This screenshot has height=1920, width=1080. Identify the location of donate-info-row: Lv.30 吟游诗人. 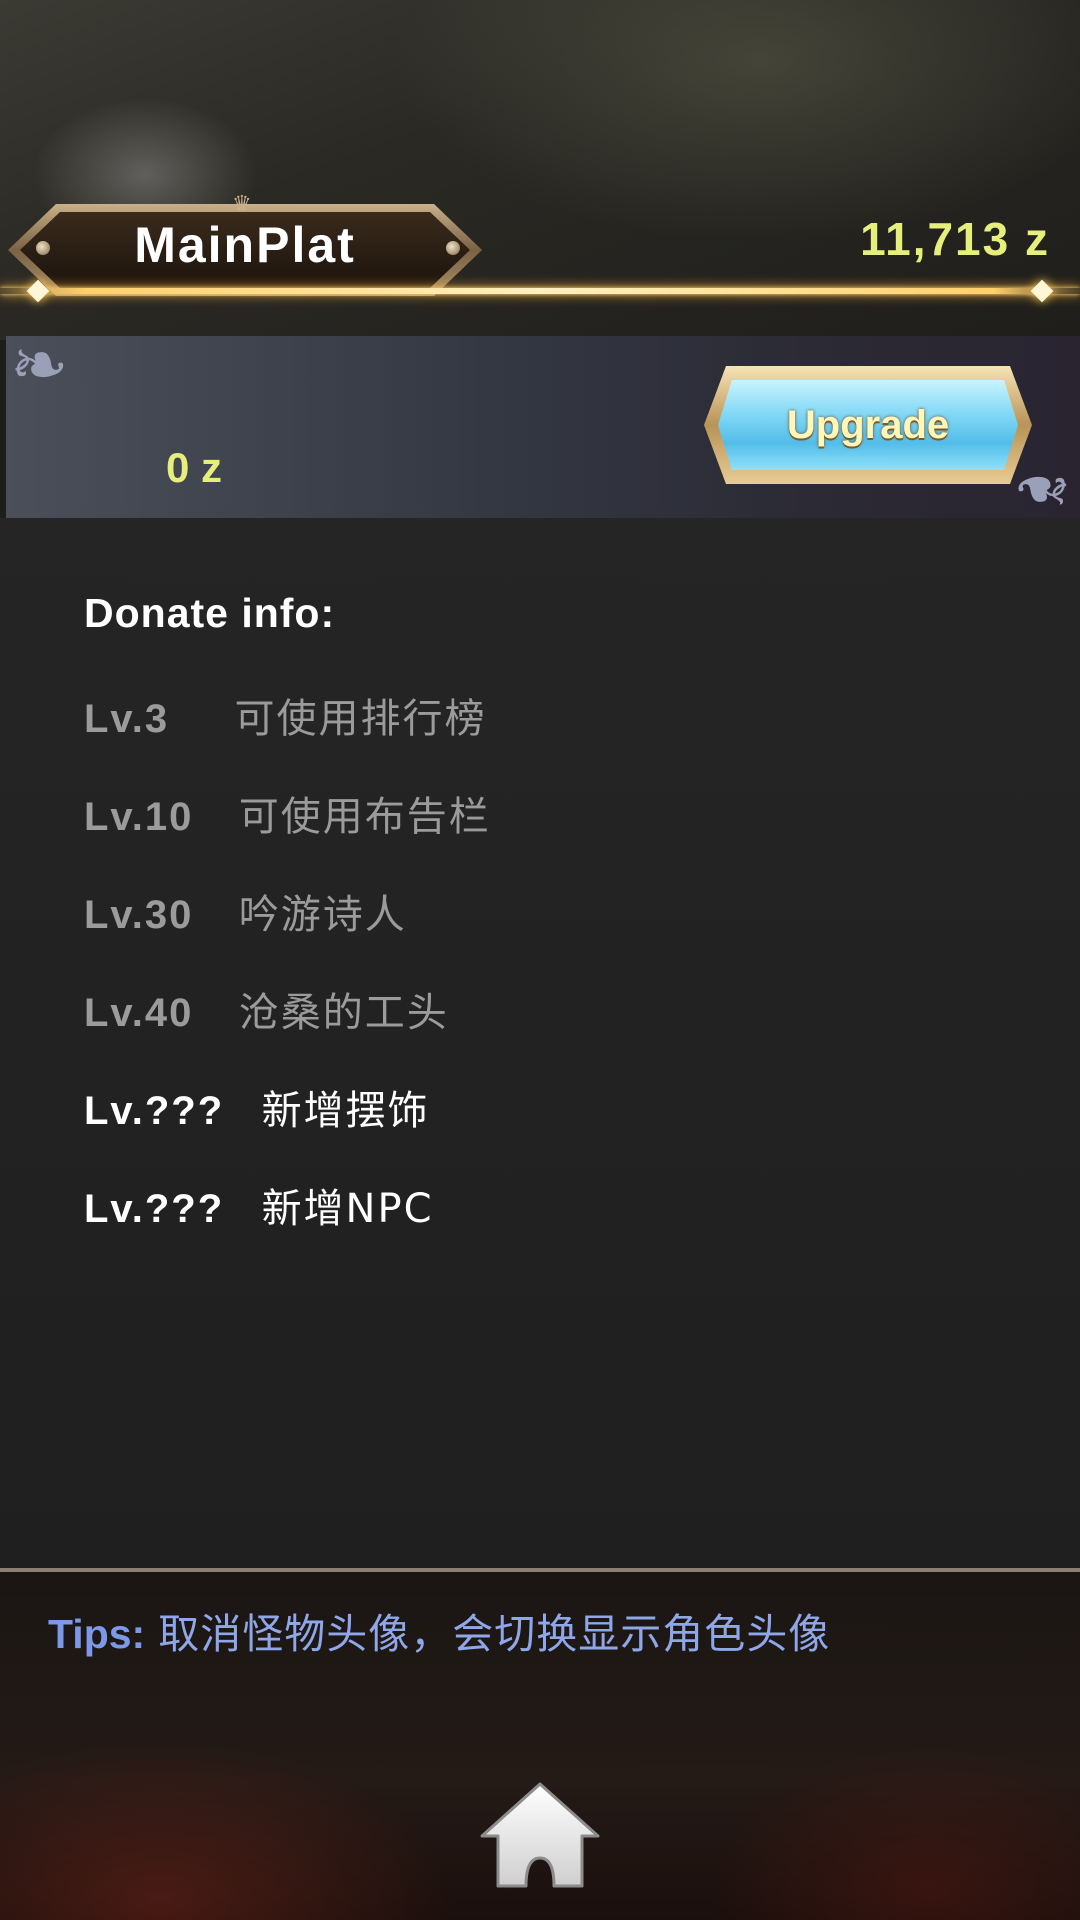
(245, 911).